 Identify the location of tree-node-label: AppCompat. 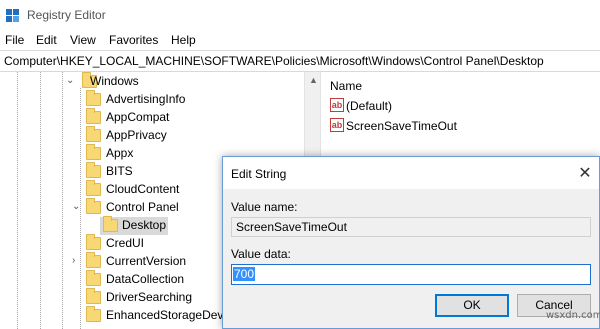
(138, 117).